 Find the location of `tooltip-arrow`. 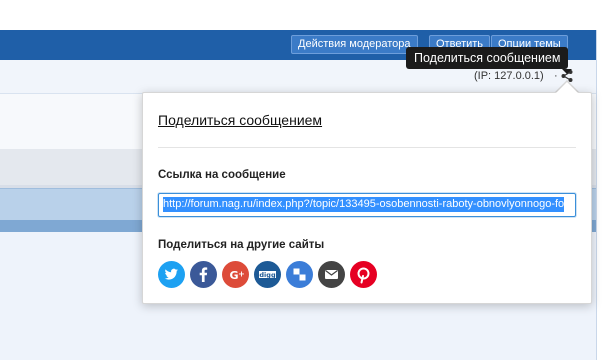

tooltip-arrow is located at coordinates (567, 71).